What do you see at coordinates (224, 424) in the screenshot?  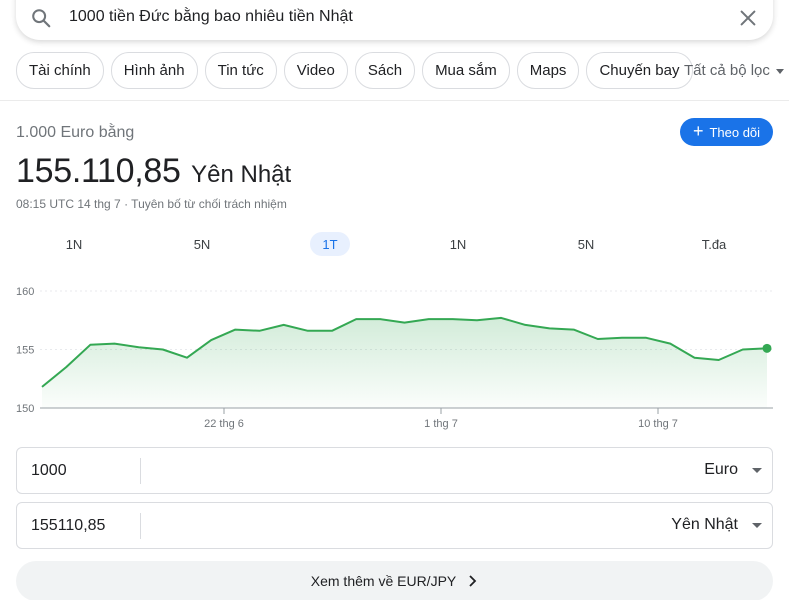 I see `x-tick-label: 22 thg 6` at bounding box center [224, 424].